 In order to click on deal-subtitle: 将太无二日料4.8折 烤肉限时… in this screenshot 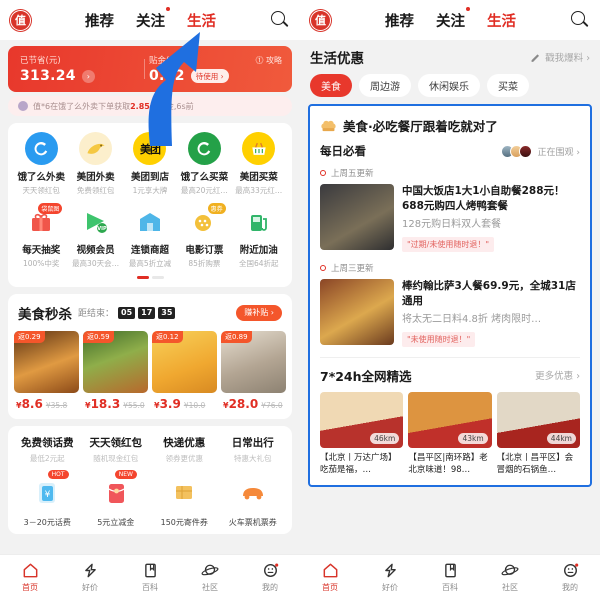, I will do `click(472, 320)`.